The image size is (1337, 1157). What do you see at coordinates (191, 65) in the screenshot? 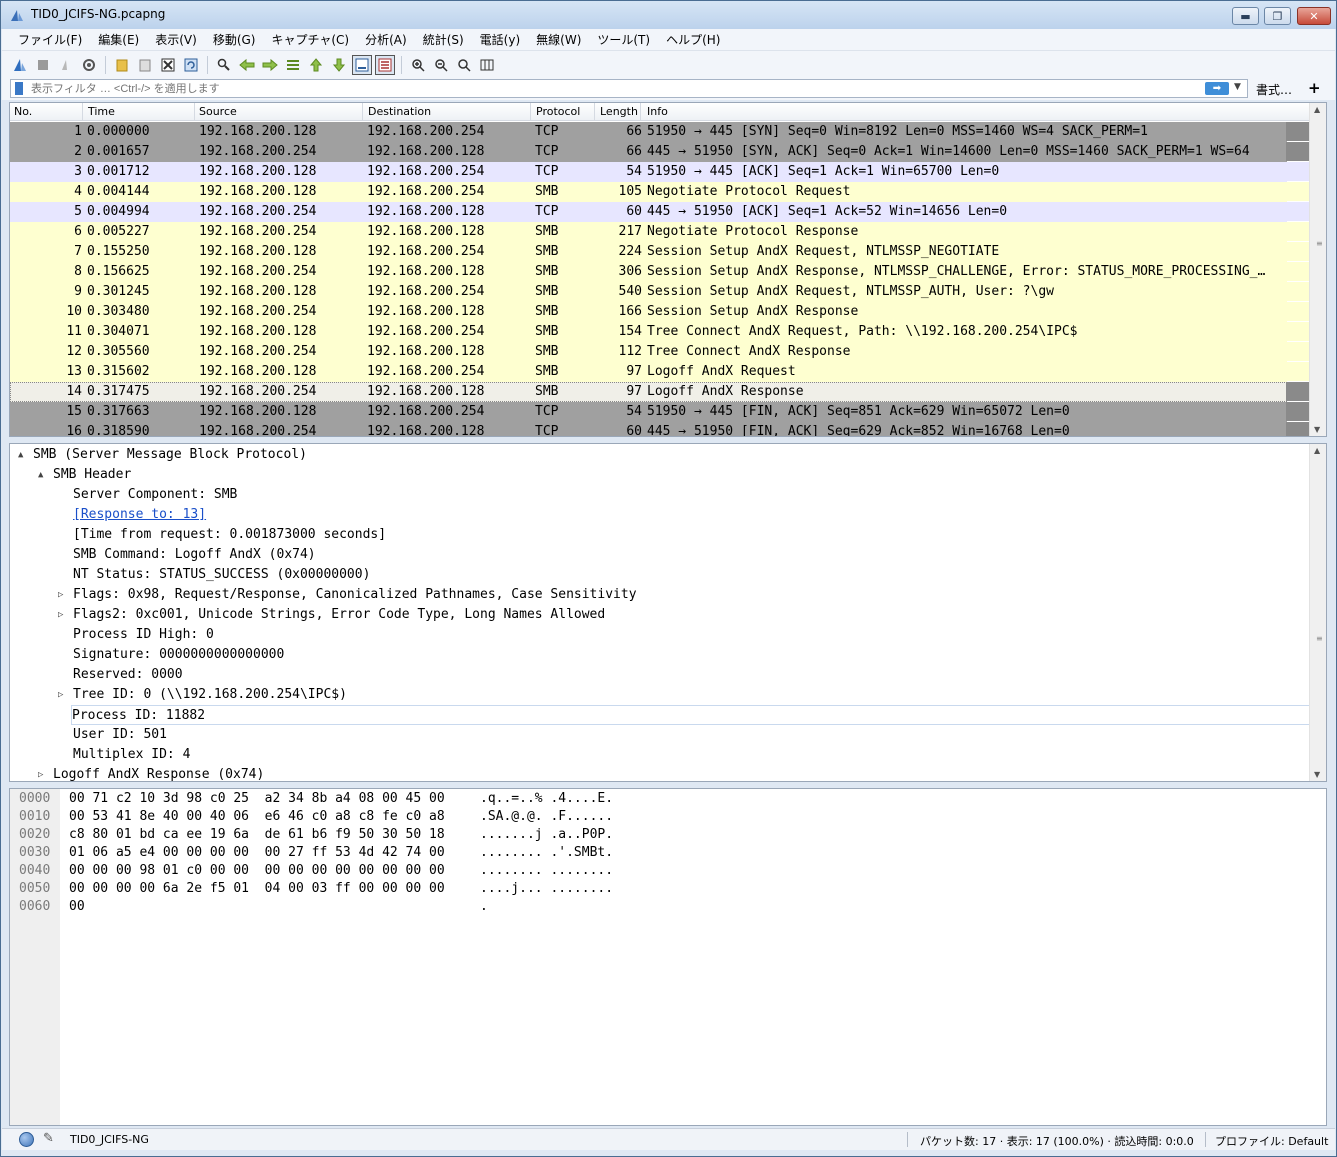
I see `reload-file-icon` at bounding box center [191, 65].